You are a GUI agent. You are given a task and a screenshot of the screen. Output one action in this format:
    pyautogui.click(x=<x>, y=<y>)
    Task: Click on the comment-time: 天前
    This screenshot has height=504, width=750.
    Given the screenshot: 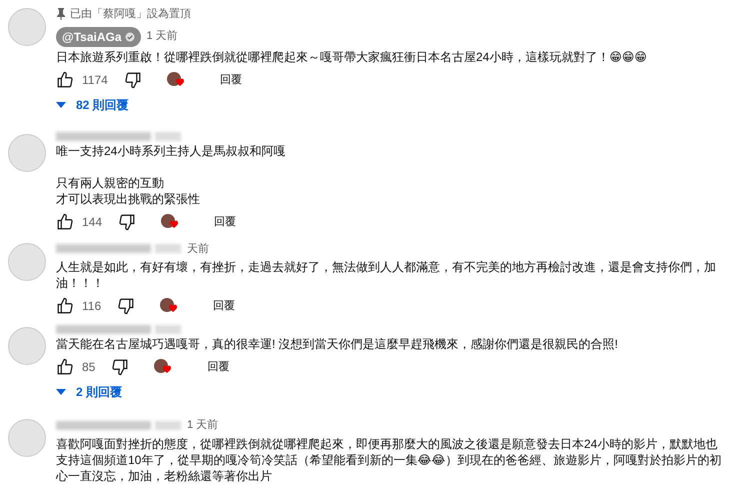 What is the action you would take?
    pyautogui.click(x=198, y=249)
    